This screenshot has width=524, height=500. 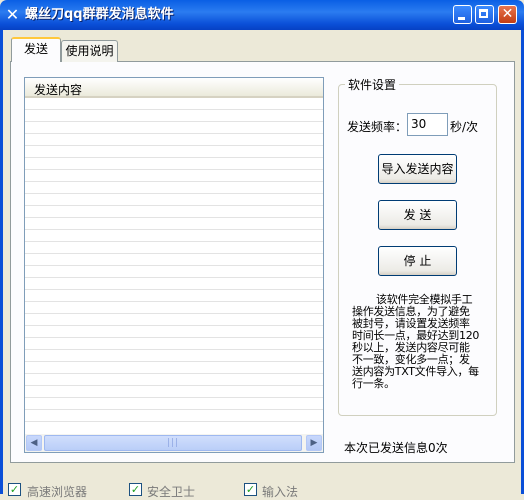 I want to click on title-bar: ✕ 螺丝刀qq群群发消息软件 ✕, so click(x=262, y=15).